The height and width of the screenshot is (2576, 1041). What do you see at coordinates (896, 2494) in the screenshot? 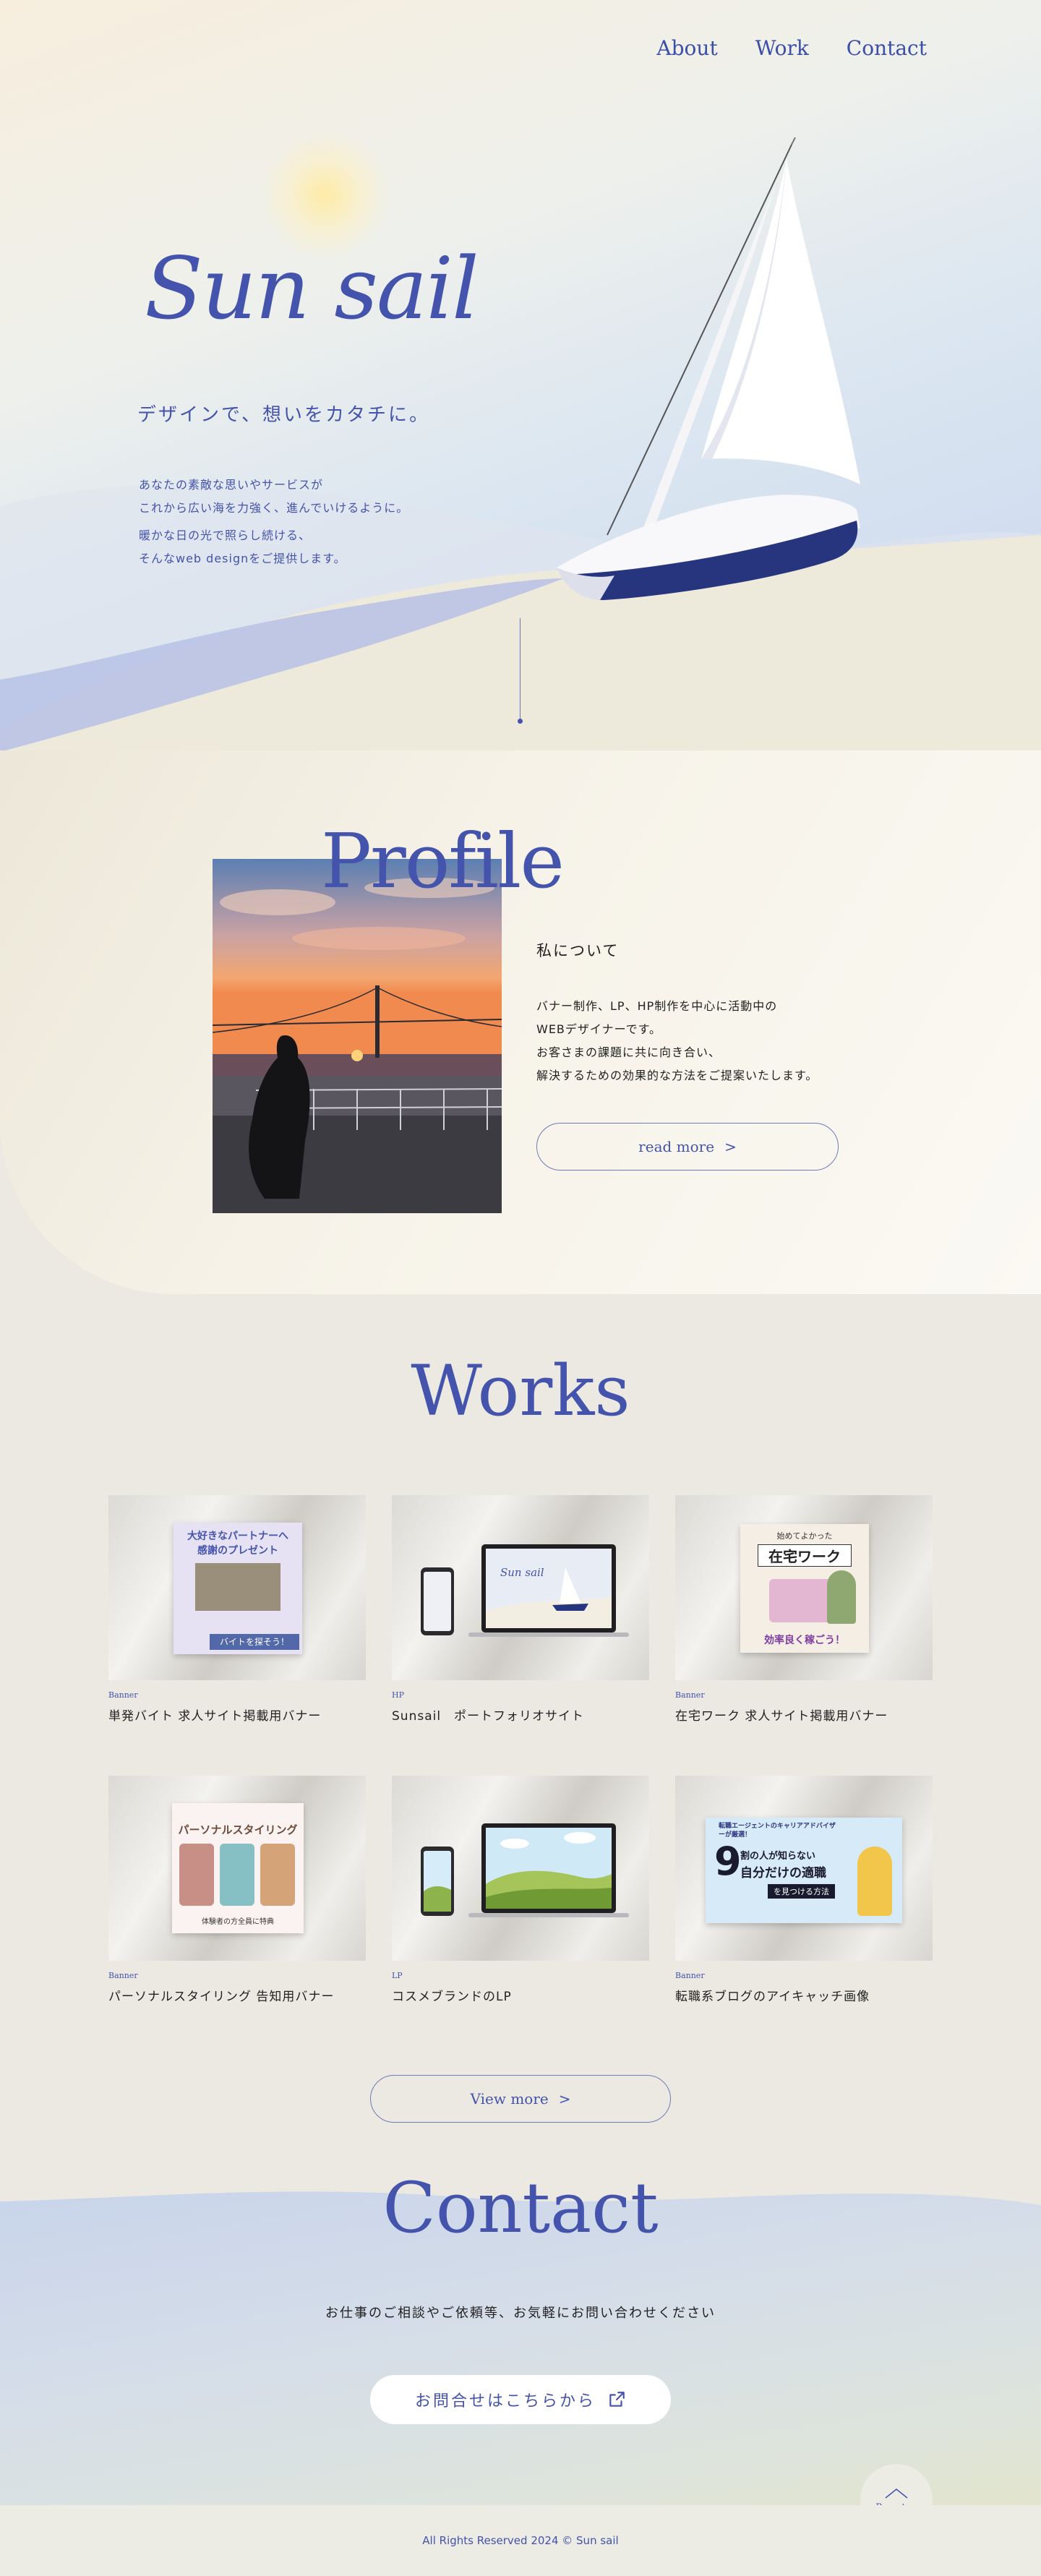
I see `chevron-up-icon` at bounding box center [896, 2494].